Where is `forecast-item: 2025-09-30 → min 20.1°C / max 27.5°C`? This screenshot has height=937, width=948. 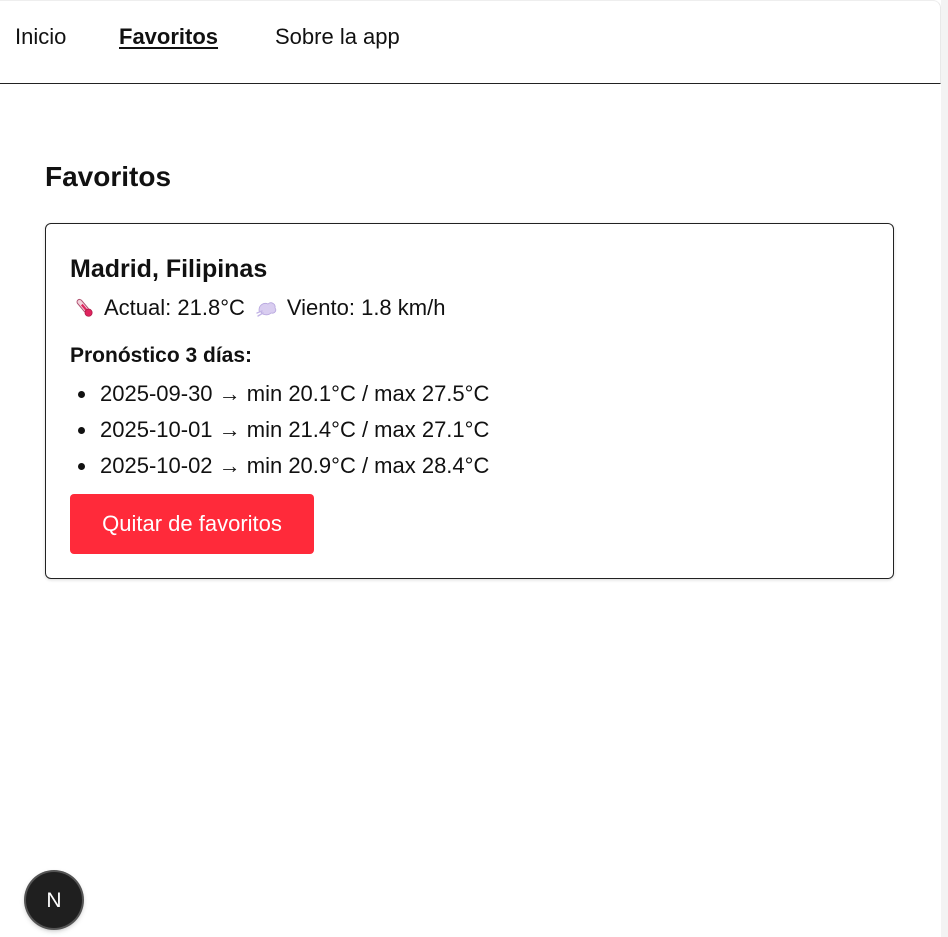 forecast-item: 2025-09-30 → min 20.1°C / max 27.5°C is located at coordinates (279, 394).